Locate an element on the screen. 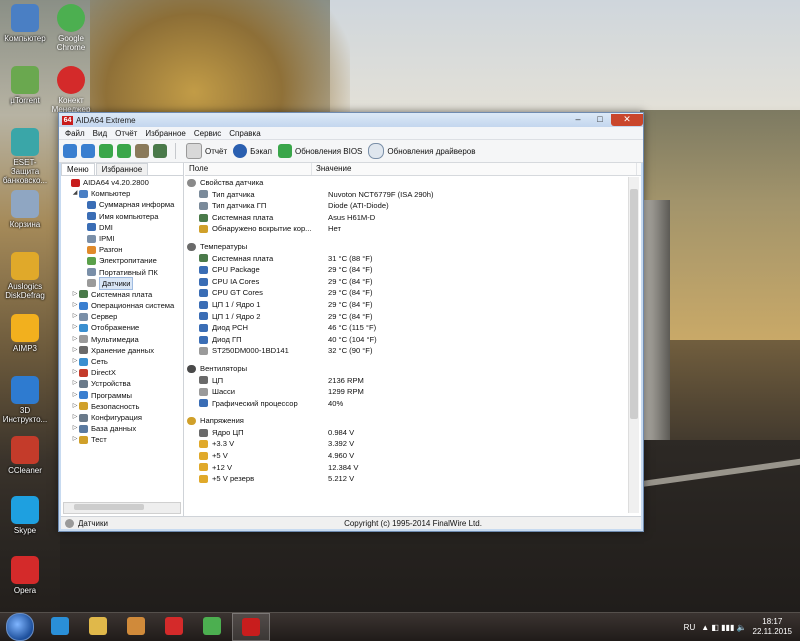 This screenshot has width=800, height=641. table-row: Ядро ЦП 0.984 V is located at coordinates (405, 433).